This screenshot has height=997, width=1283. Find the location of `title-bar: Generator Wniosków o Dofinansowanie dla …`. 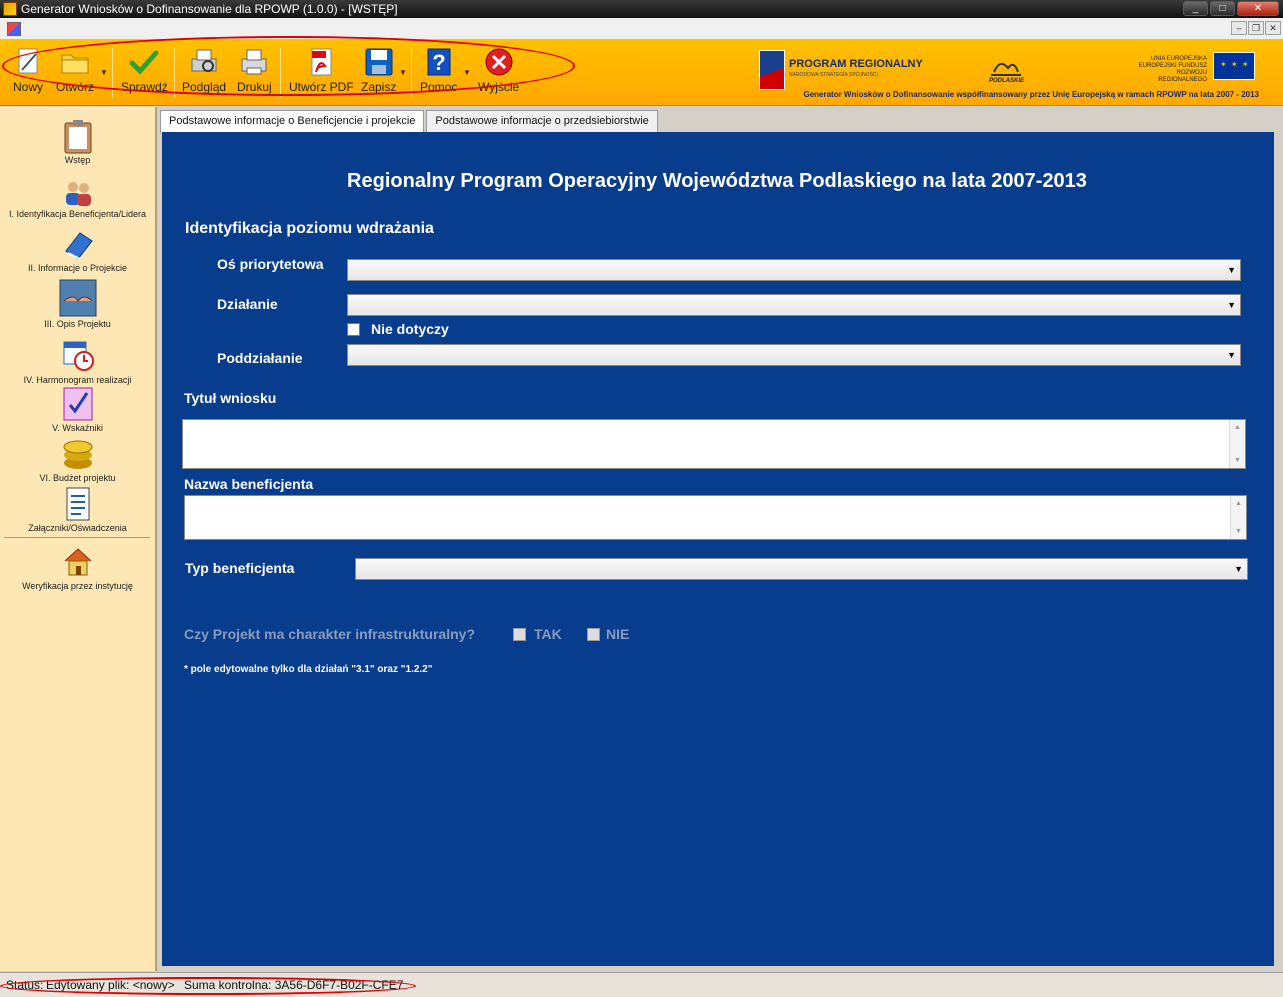

title-bar: Generator Wniosków o Dofinansowanie dla … is located at coordinates (641, 9).